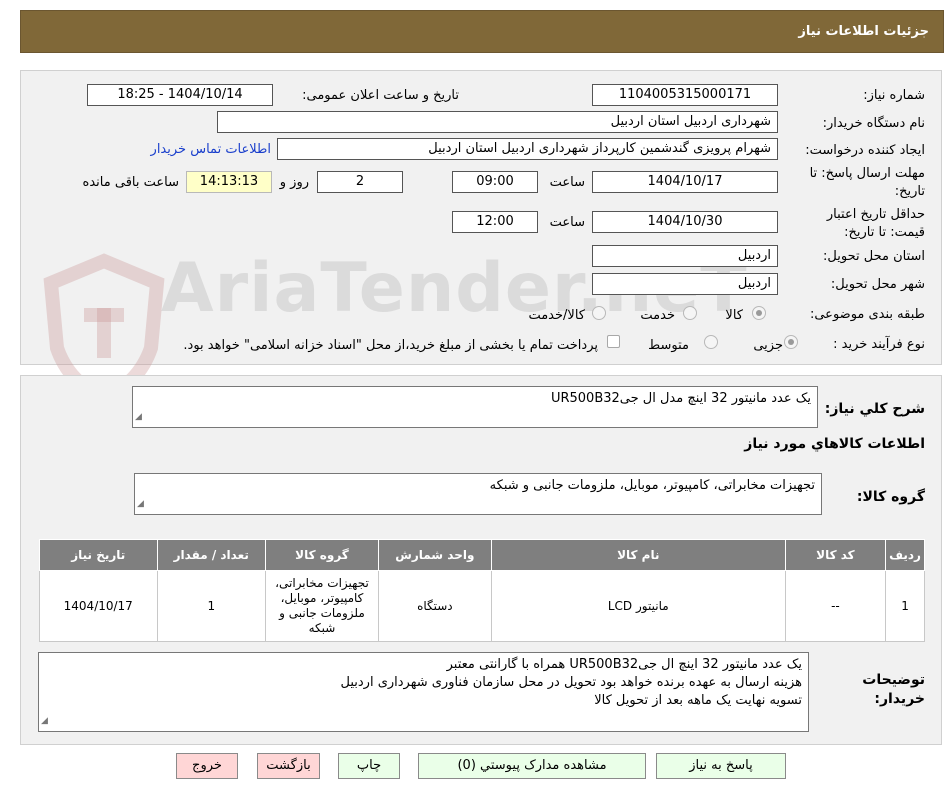 The height and width of the screenshot is (798, 944). What do you see at coordinates (867, 173) in the screenshot?
I see `deadline-label: مهلت ارسال پاسخ: تا` at bounding box center [867, 173].